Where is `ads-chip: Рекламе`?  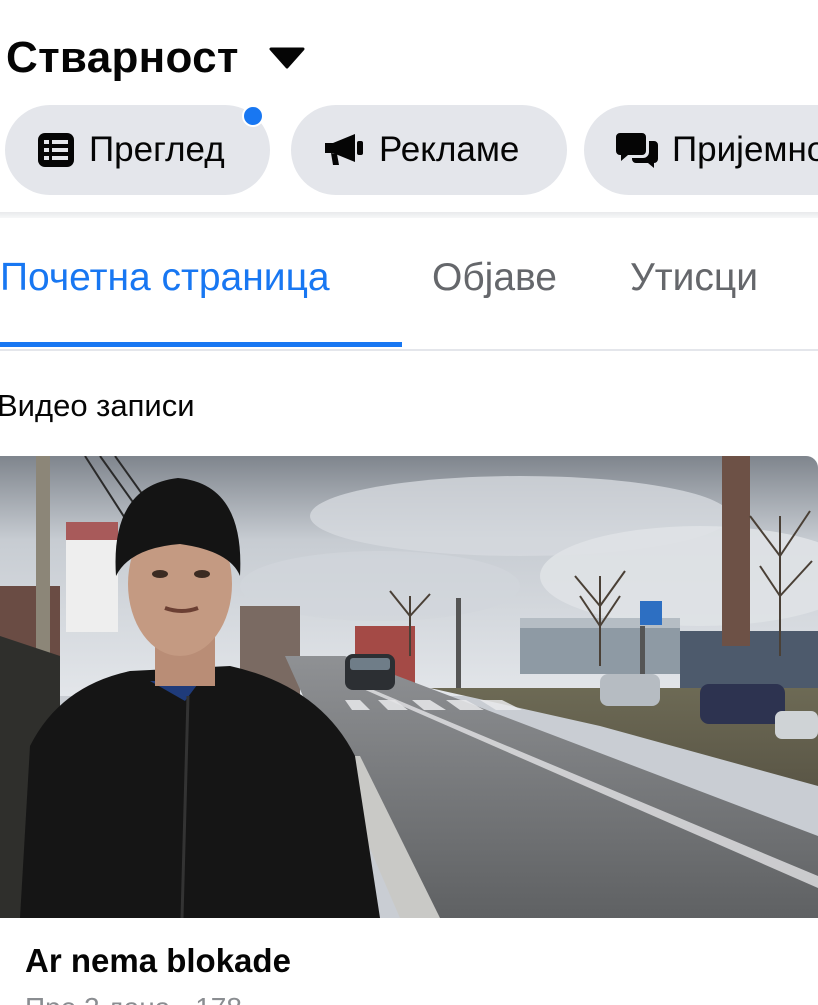
ads-chip: Рекламе is located at coordinates (429, 150).